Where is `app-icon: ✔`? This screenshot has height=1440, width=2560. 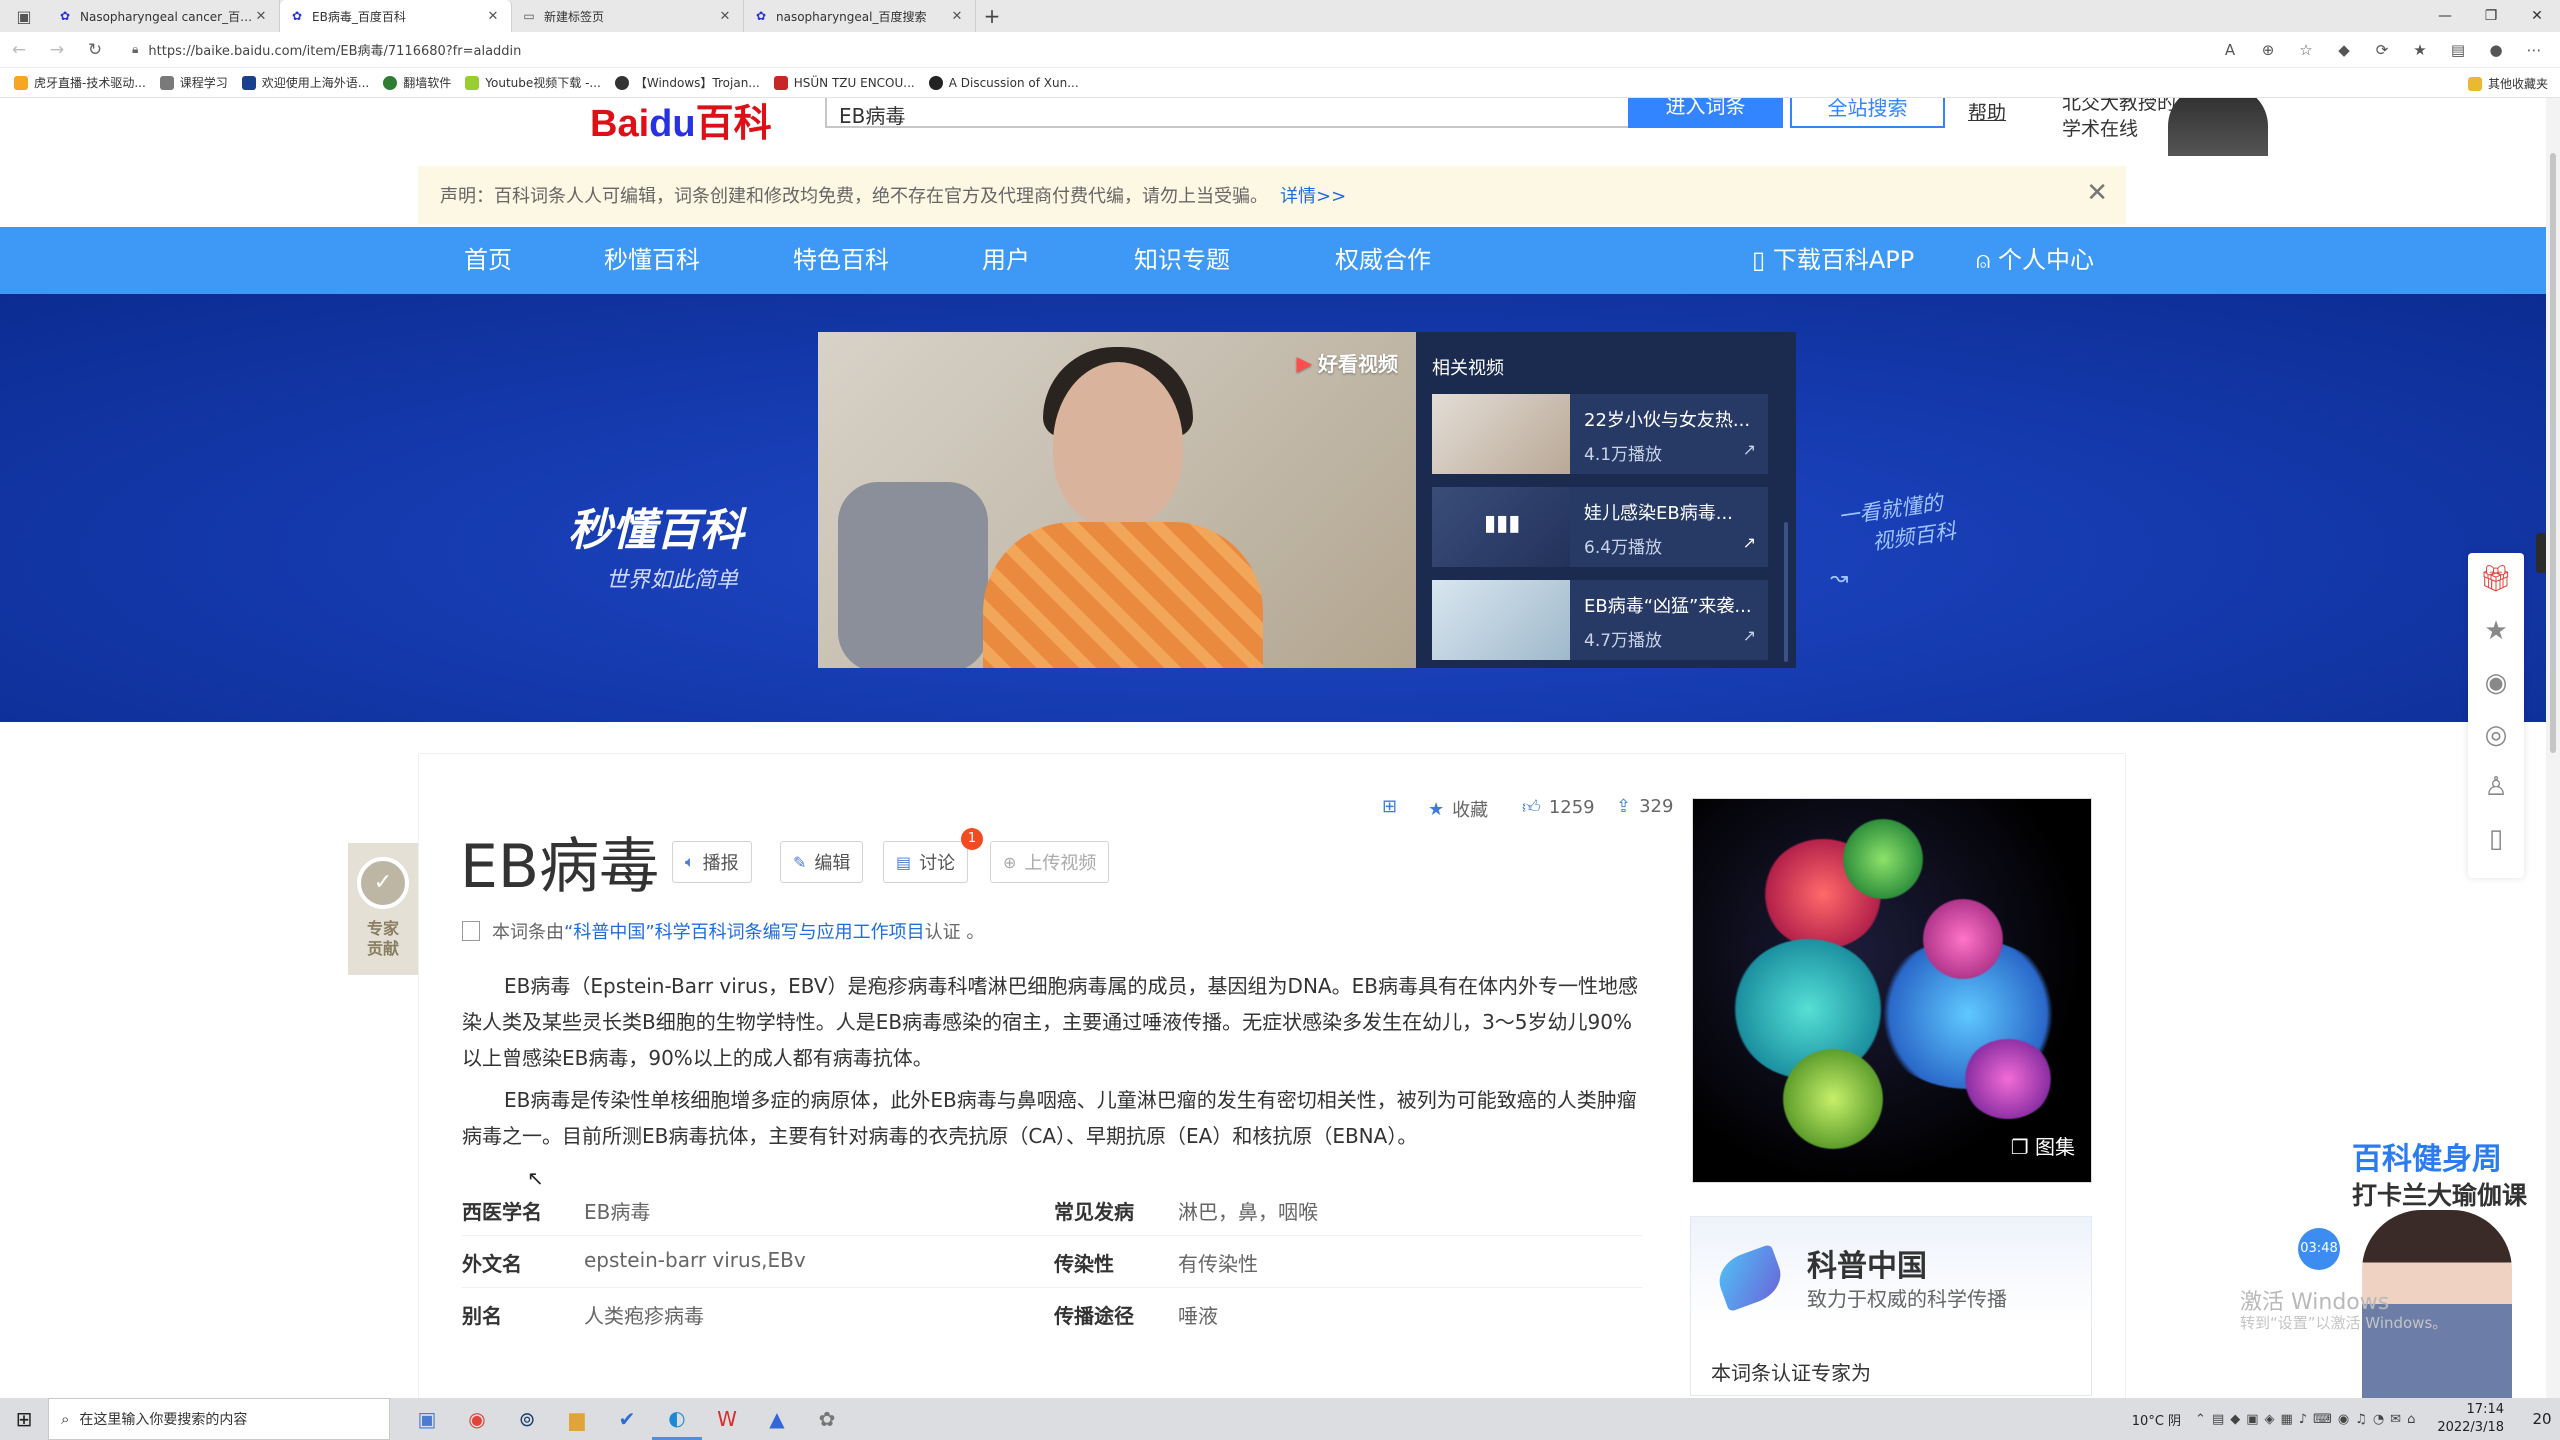
app-icon: ✔ is located at coordinates (627, 1419).